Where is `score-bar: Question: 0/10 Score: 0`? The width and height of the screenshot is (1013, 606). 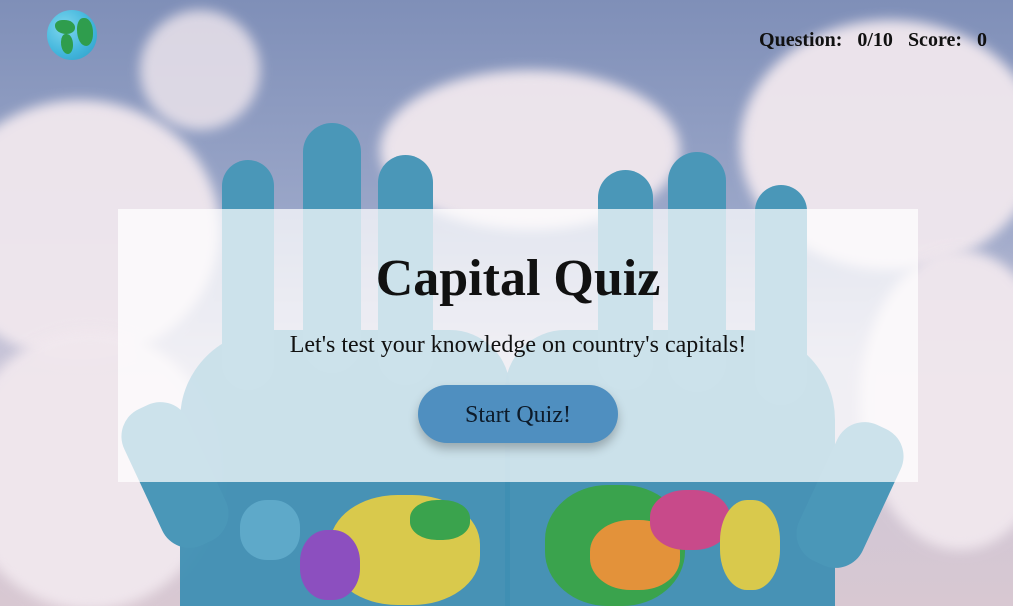
score-bar: Question: 0/10 Score: 0 is located at coordinates (873, 40).